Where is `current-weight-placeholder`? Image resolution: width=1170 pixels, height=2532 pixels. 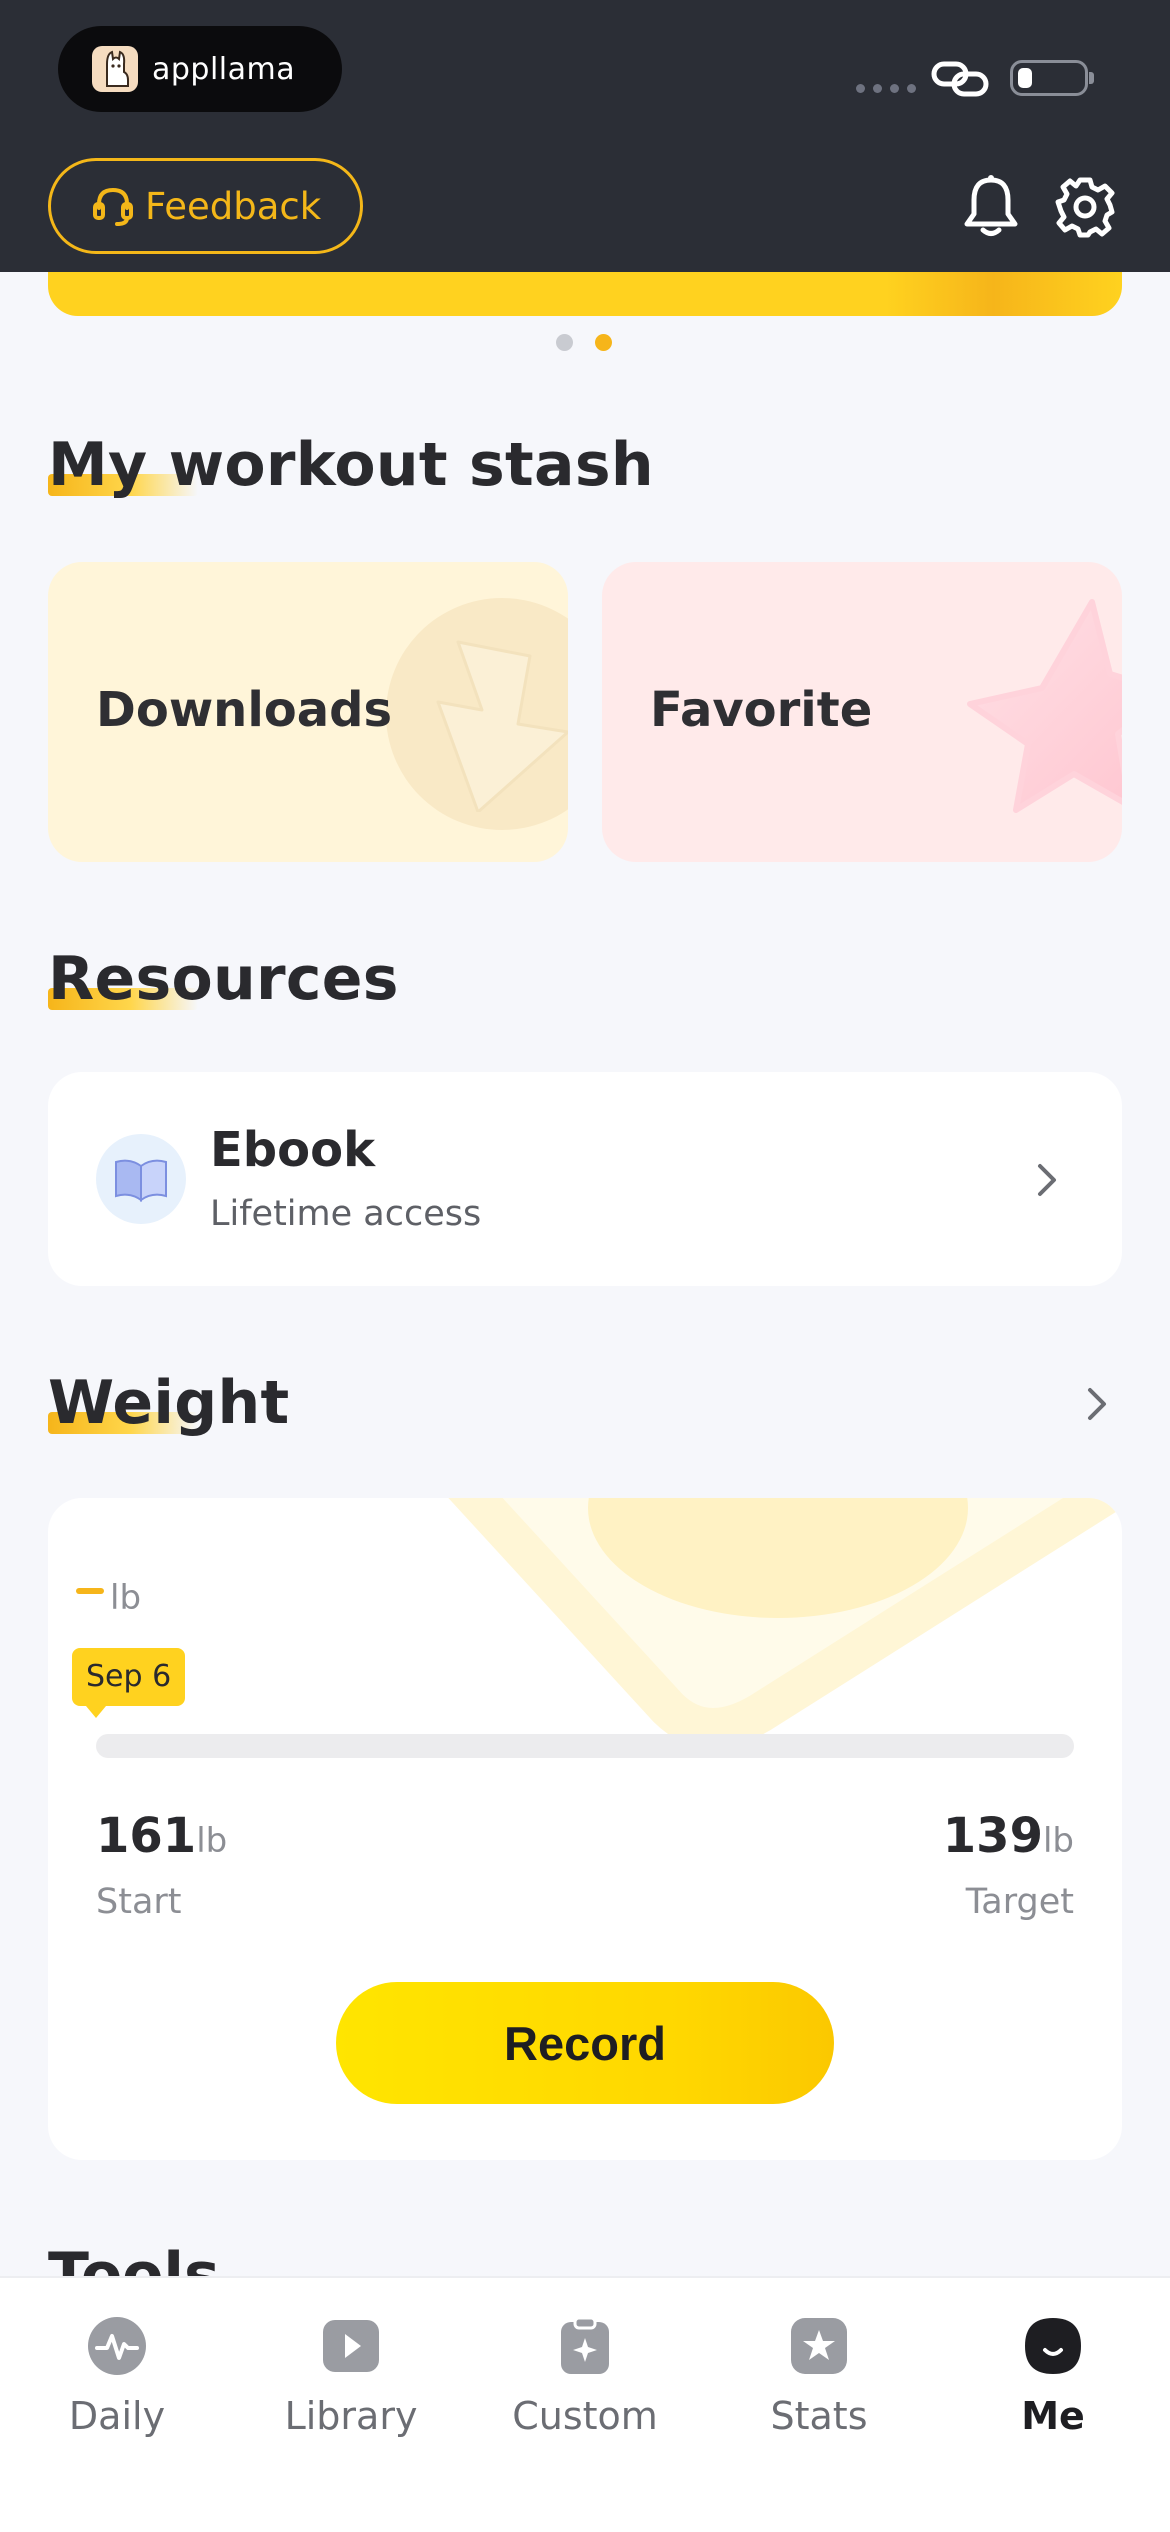
current-weight-placeholder is located at coordinates (90, 1591).